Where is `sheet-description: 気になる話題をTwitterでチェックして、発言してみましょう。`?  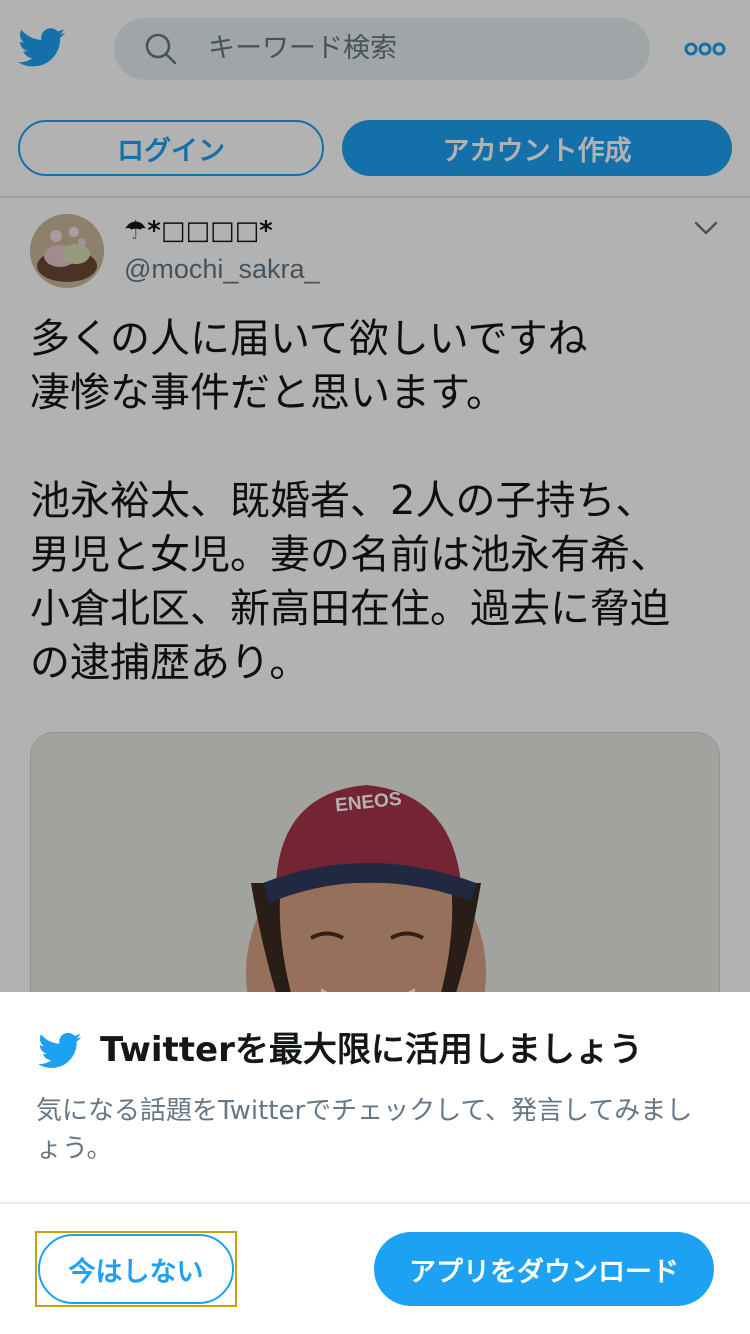 sheet-description: 気になる話題をTwitterでチェックして、発言してみましょう。 is located at coordinates (364, 1130).